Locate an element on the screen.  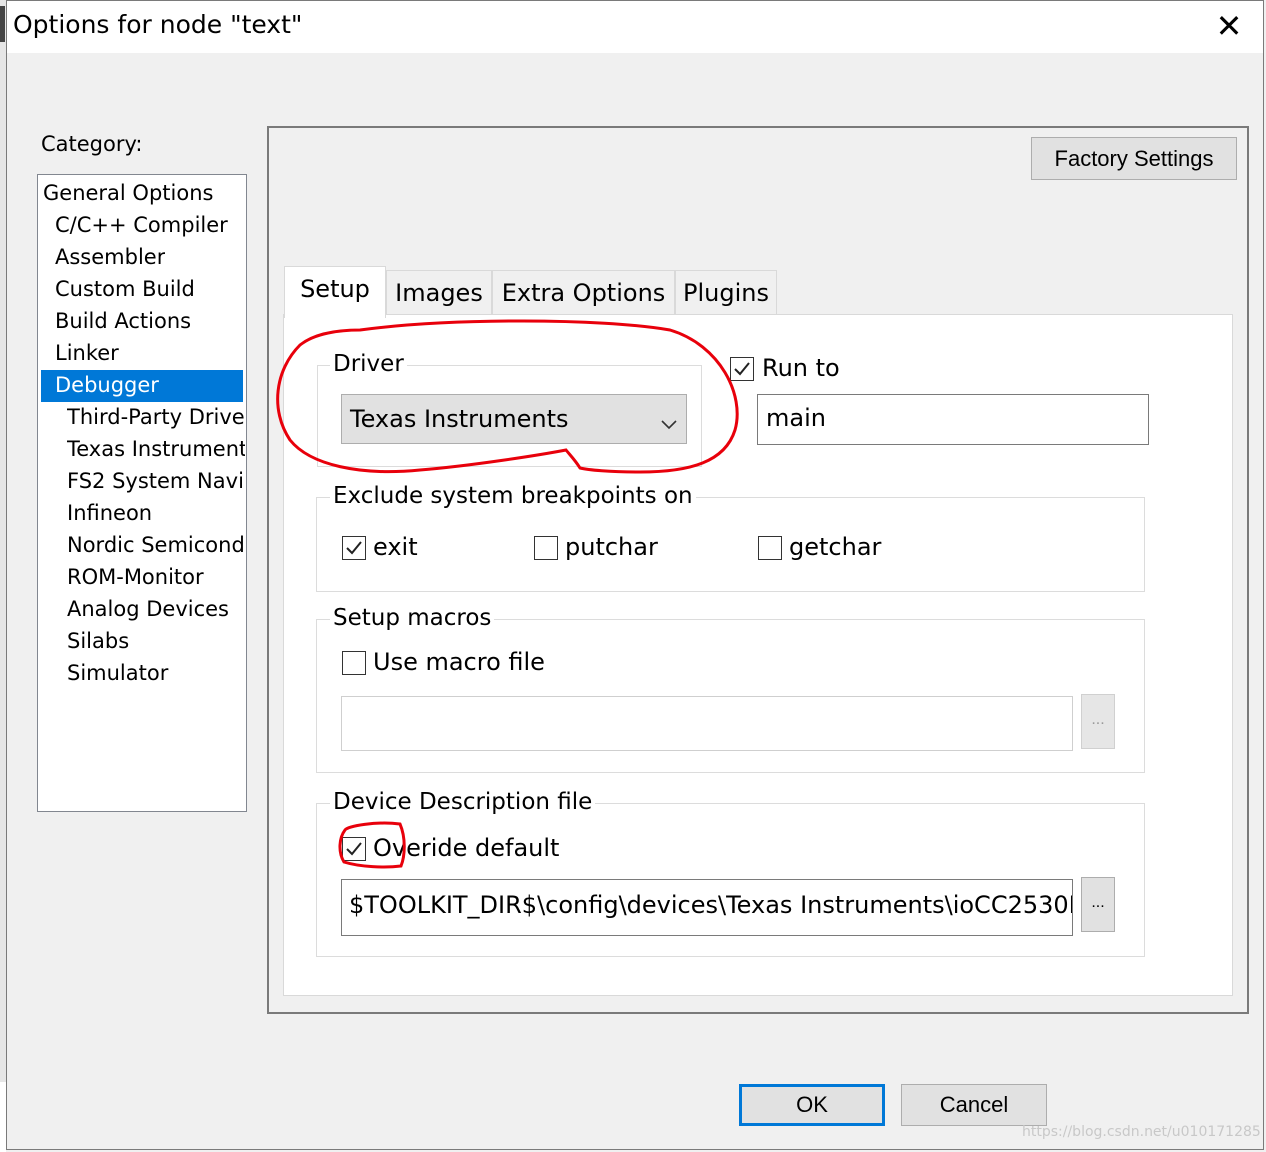
category-label: Category: is located at coordinates (92, 144).